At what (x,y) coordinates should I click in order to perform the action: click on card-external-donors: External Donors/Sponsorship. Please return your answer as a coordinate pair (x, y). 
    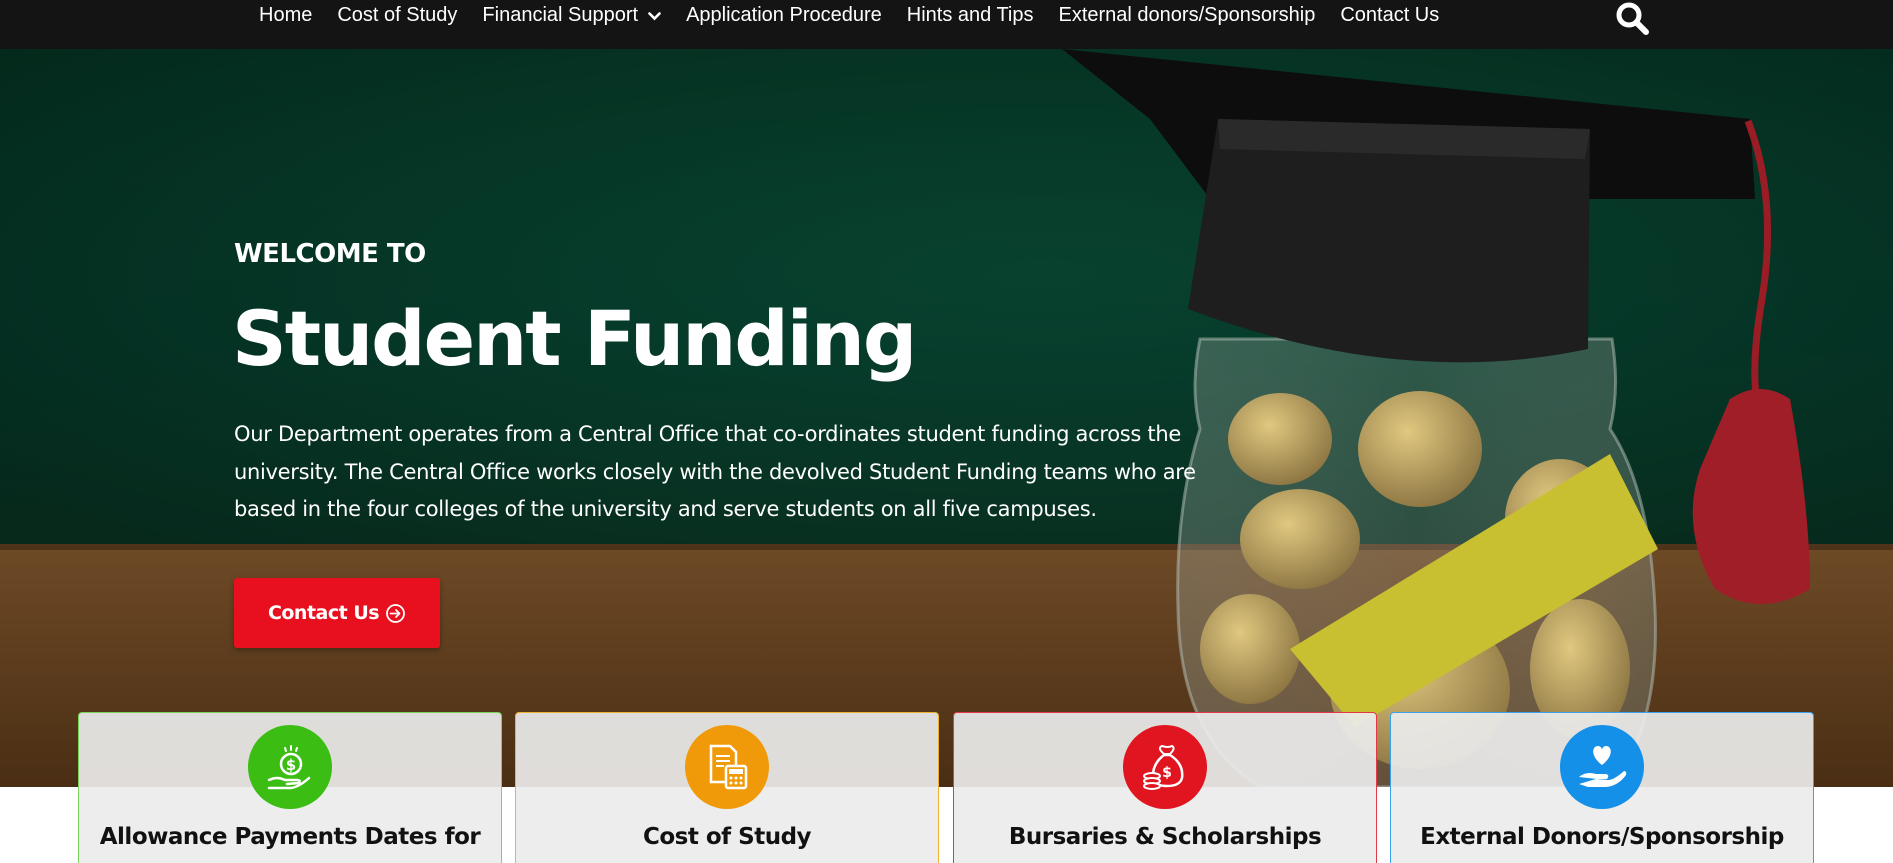
    Looking at the image, I should click on (1602, 787).